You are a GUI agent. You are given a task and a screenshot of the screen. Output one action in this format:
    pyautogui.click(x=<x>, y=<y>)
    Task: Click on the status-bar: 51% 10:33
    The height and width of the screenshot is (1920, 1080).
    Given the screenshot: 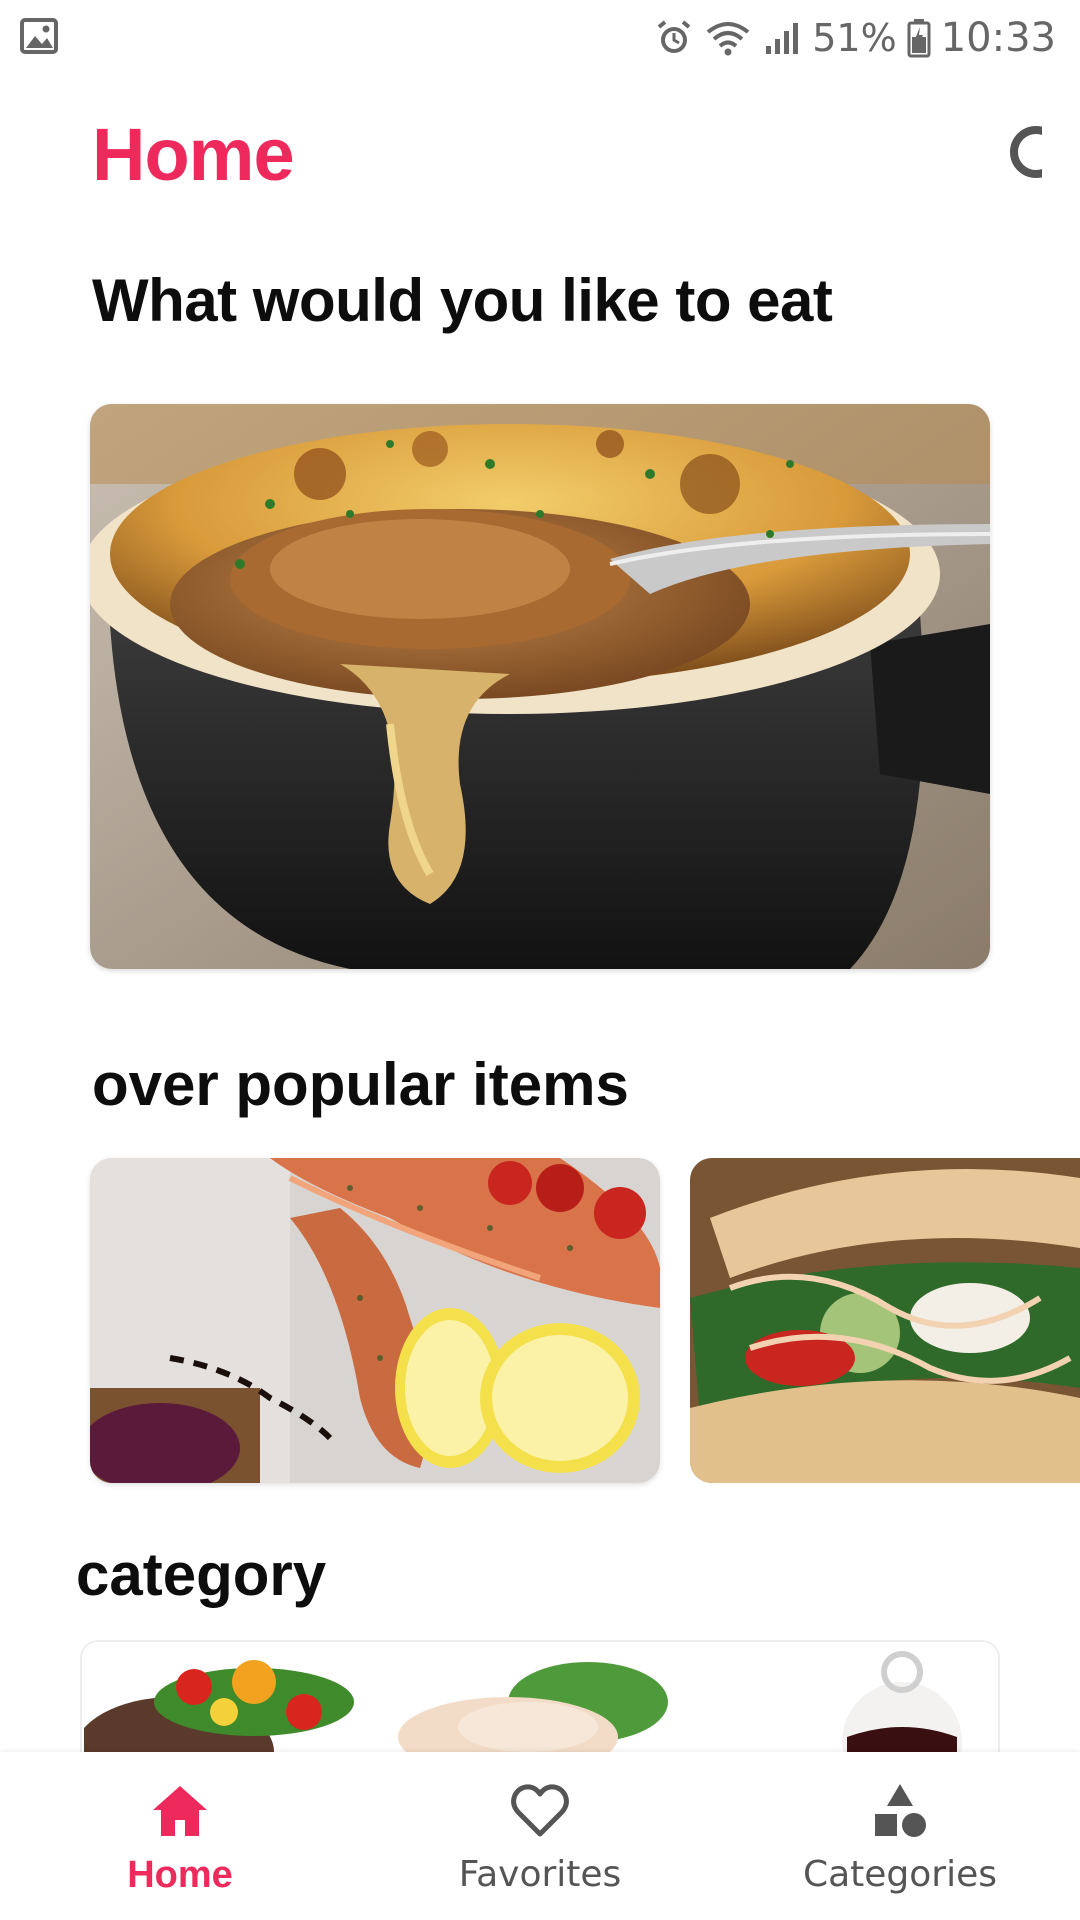 What is the action you would take?
    pyautogui.click(x=540, y=38)
    